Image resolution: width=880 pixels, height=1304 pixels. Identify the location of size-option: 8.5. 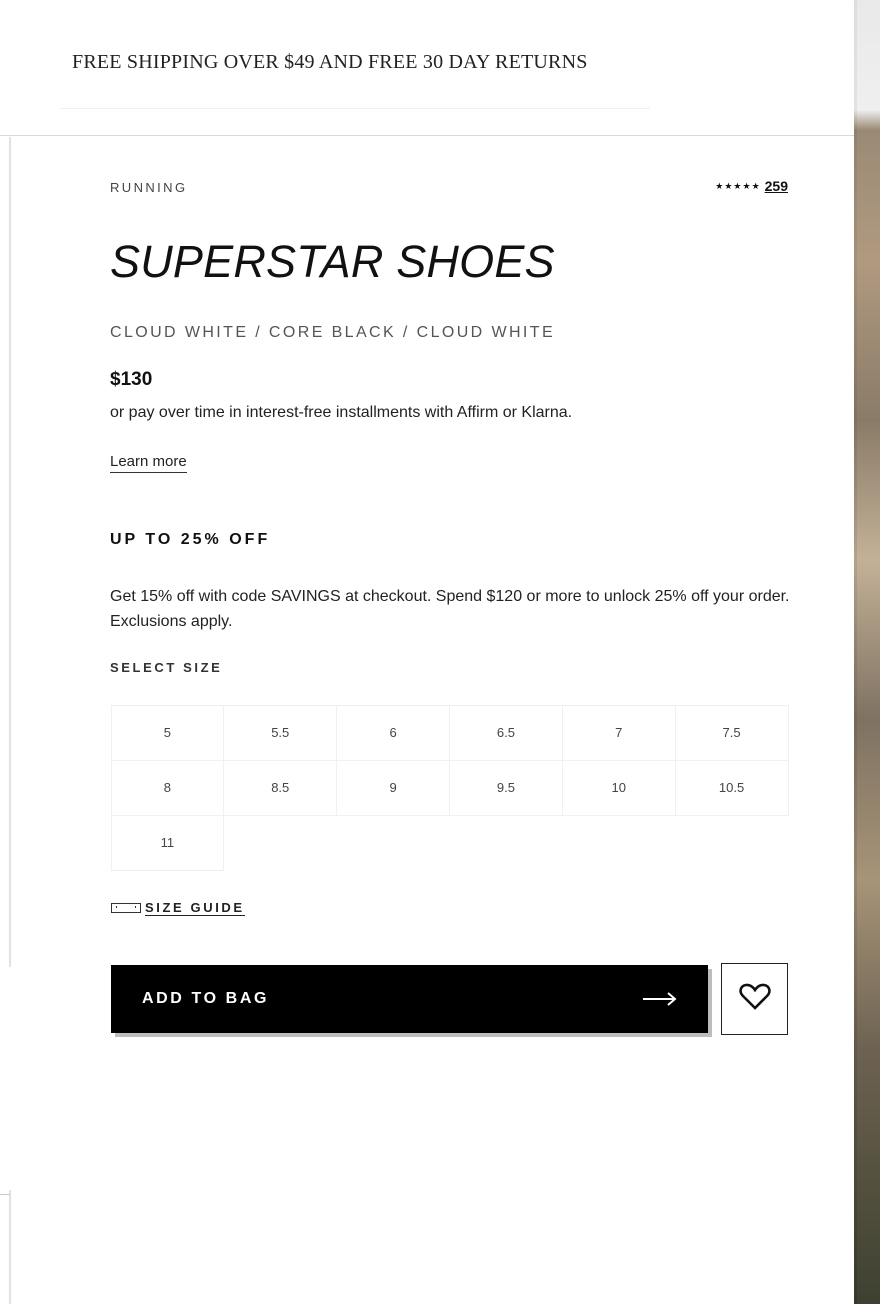
(280, 787).